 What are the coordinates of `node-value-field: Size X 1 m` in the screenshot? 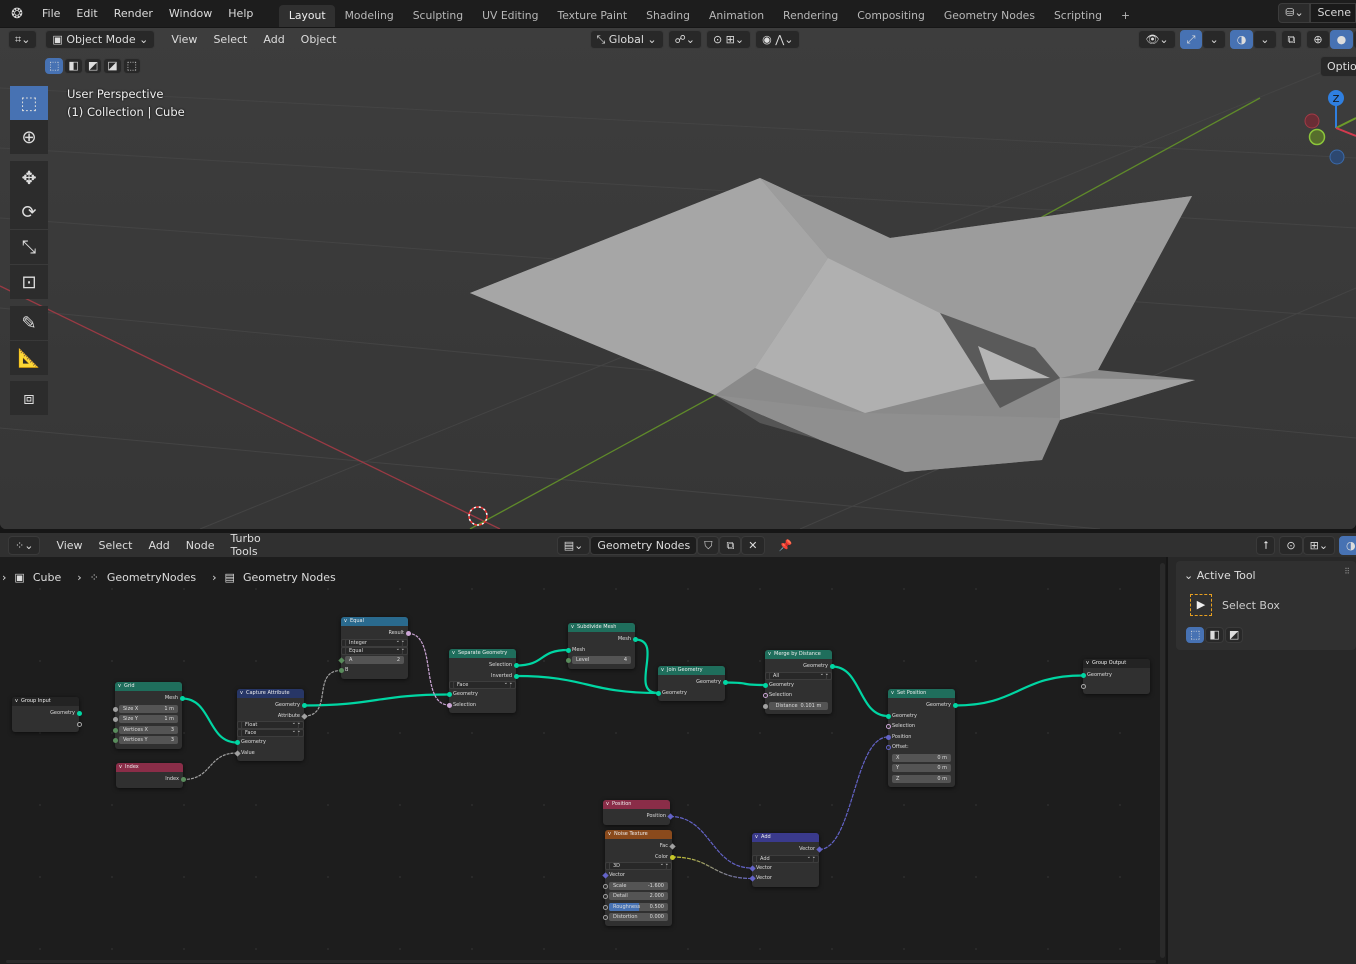 It's located at (148, 708).